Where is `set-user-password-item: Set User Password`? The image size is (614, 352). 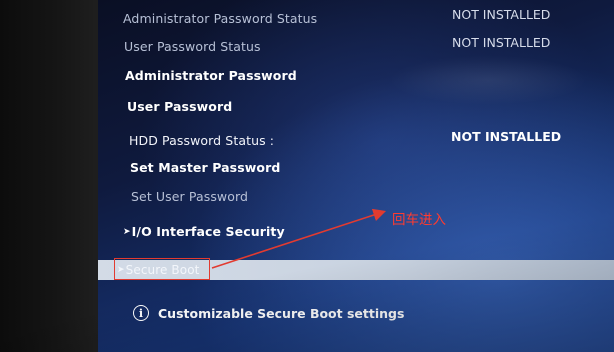 set-user-password-item: Set User Password is located at coordinates (189, 196).